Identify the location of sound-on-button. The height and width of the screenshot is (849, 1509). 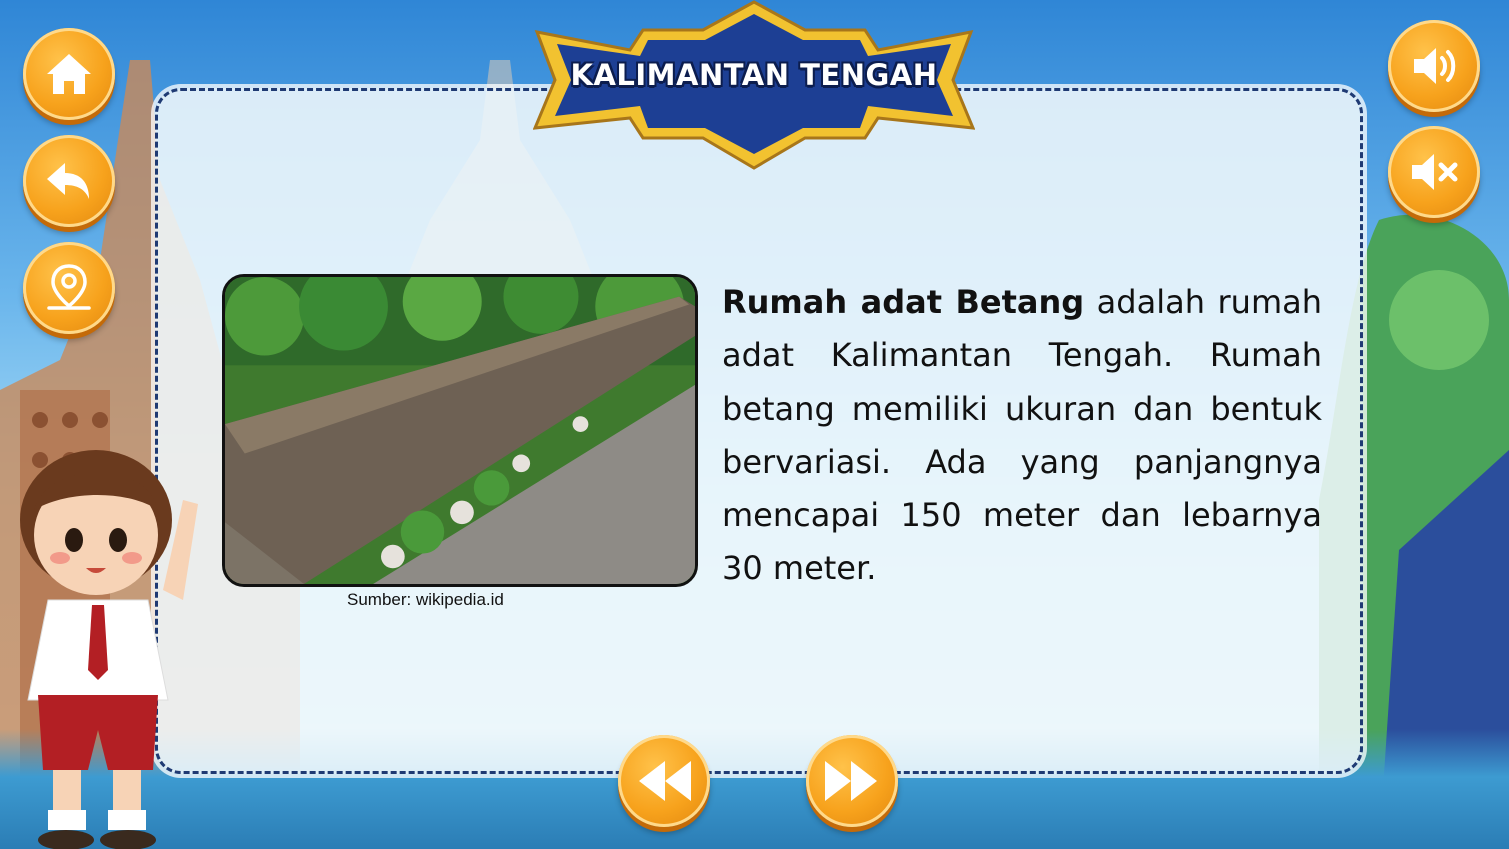
(1434, 66).